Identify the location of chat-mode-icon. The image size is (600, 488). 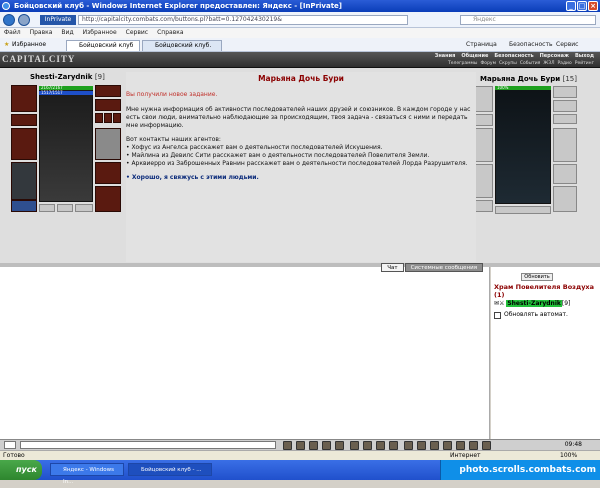
(10, 445).